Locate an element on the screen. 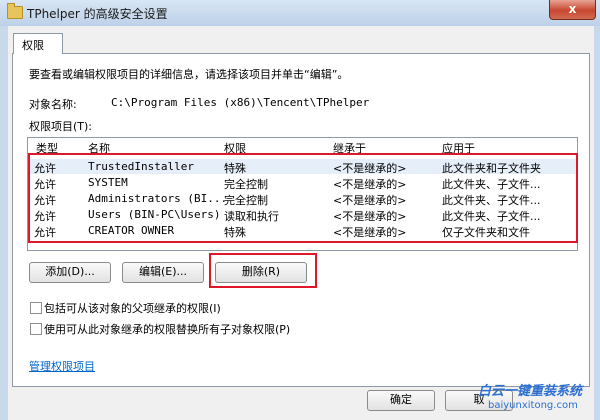  window-title: TPhelper 的高级安全设置 is located at coordinates (97, 14).